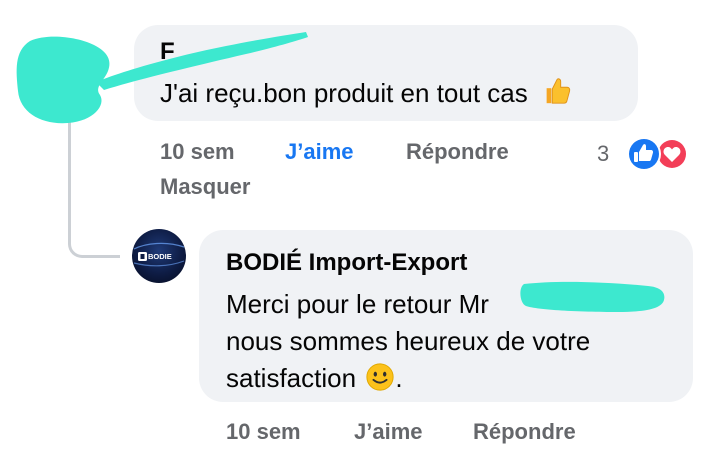 The image size is (720, 456). What do you see at coordinates (346, 263) in the screenshot?
I see `reply-author: BODIÉ Import-Export` at bounding box center [346, 263].